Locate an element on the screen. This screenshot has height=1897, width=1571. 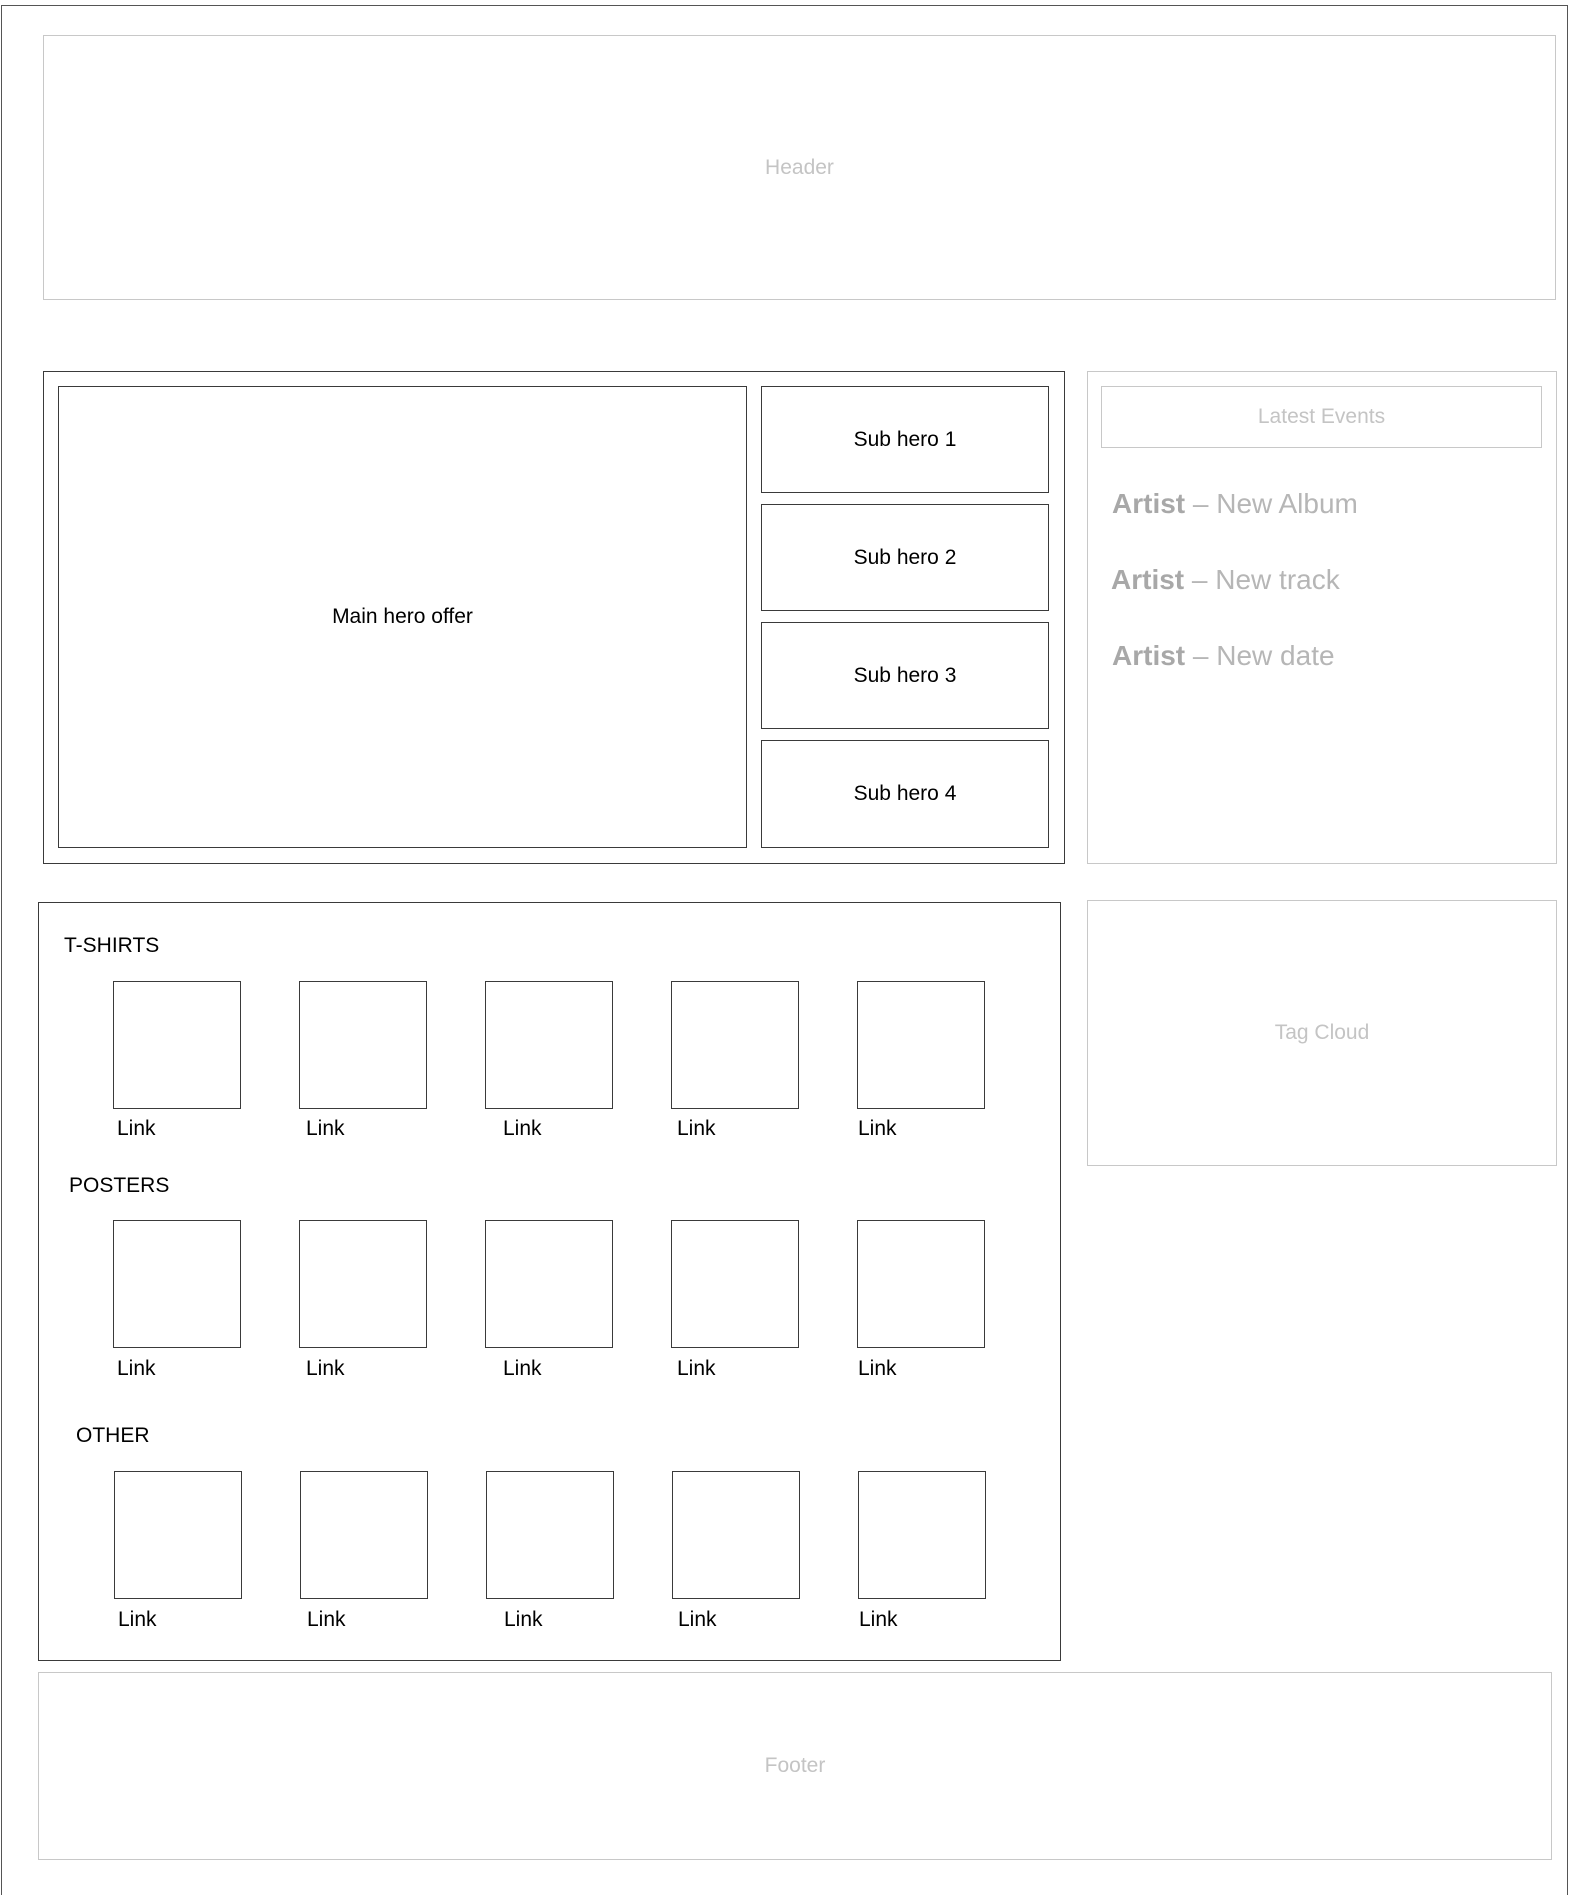
event-text: – New Album is located at coordinates (1271, 503).